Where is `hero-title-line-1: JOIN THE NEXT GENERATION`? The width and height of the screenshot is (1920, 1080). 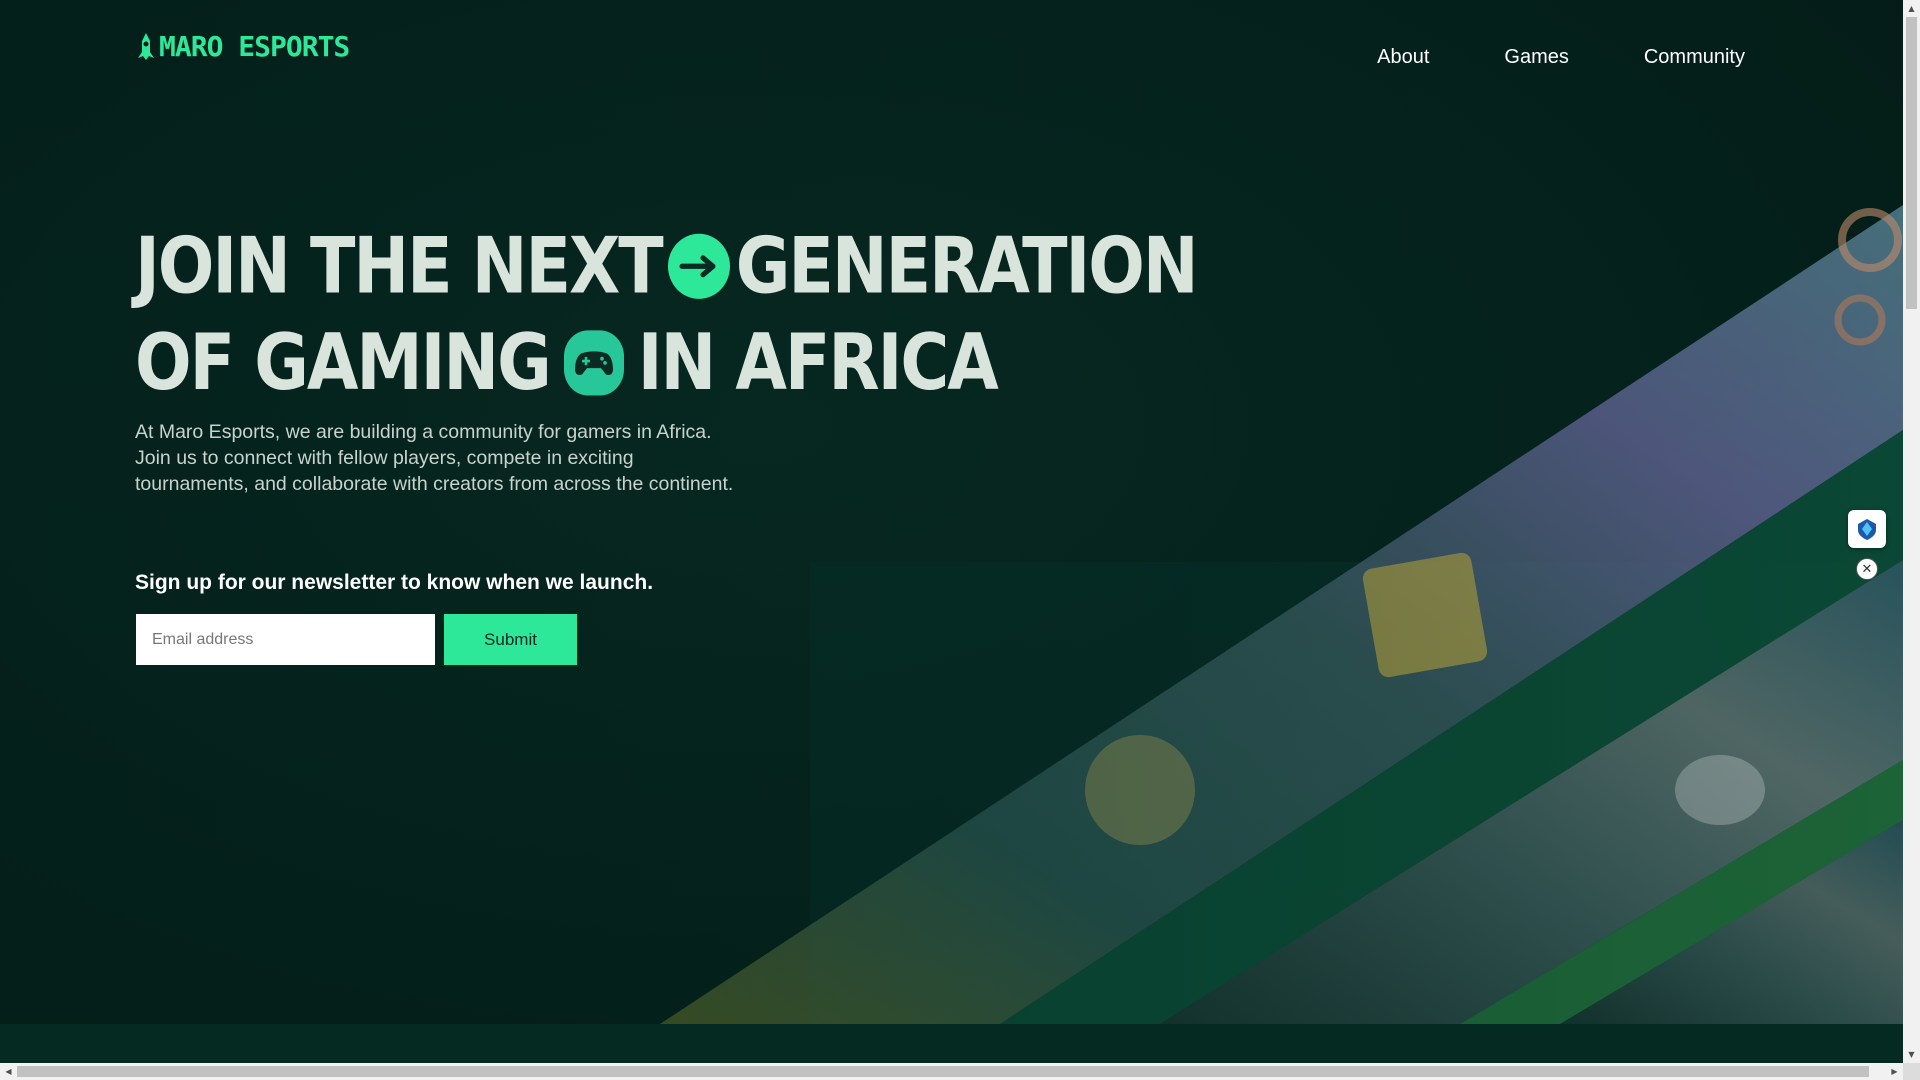 hero-title-line-1: JOIN THE NEXT GENERATION is located at coordinates (667, 266).